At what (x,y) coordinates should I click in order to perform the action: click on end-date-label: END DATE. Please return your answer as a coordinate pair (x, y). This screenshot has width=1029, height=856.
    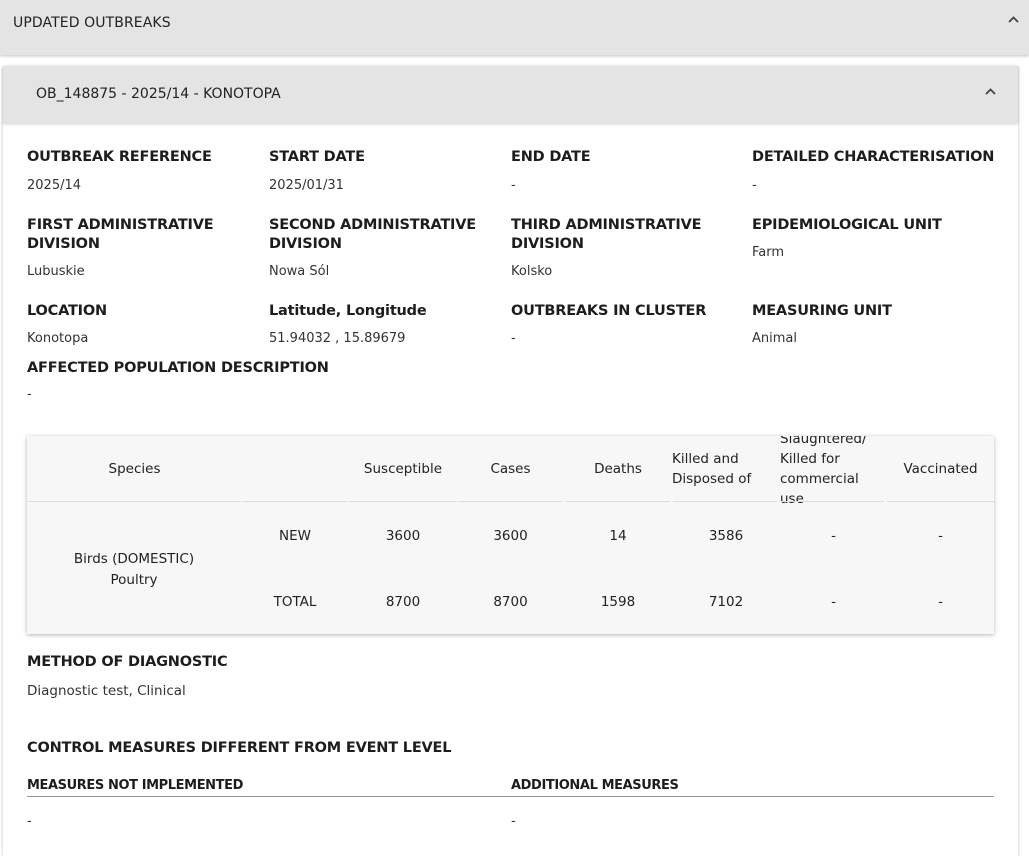
    Looking at the image, I should click on (551, 157).